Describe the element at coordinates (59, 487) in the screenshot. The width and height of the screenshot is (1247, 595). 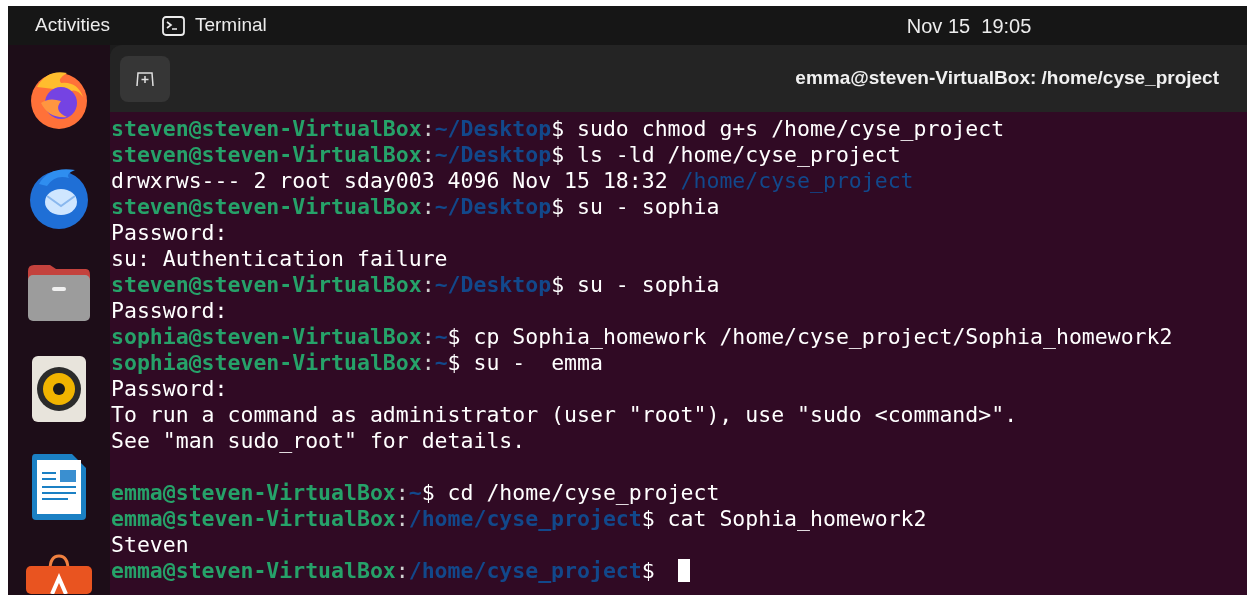
I see `document-icon` at that location.